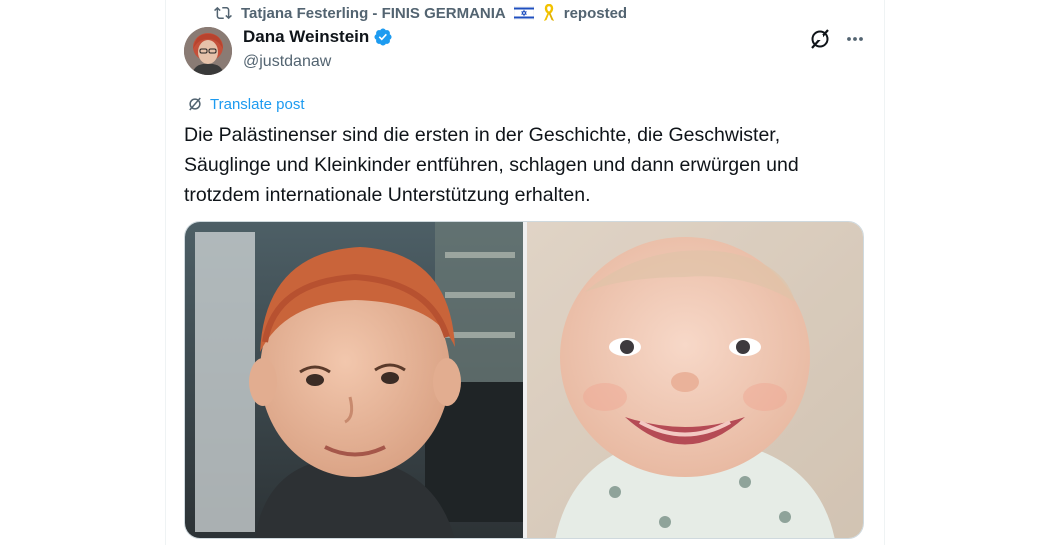 This screenshot has width=1050, height=545. Describe the element at coordinates (195, 104) in the screenshot. I see `translate-icon` at that location.